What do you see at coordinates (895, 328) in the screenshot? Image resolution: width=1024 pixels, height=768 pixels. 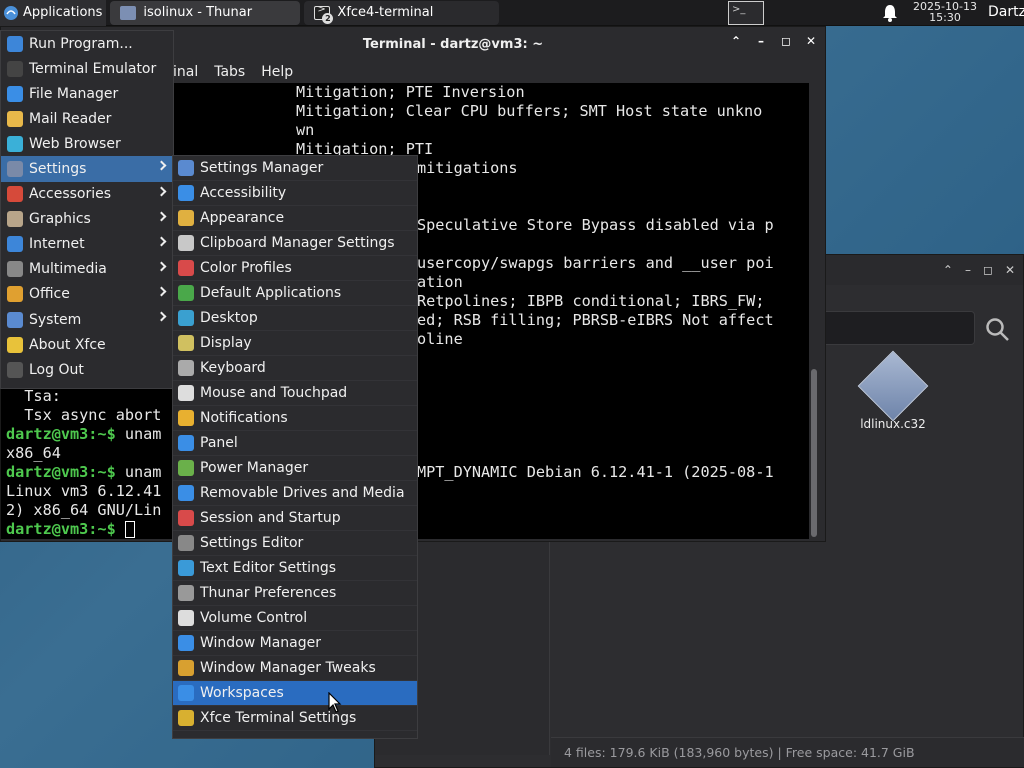 I see `thunar-location-field` at bounding box center [895, 328].